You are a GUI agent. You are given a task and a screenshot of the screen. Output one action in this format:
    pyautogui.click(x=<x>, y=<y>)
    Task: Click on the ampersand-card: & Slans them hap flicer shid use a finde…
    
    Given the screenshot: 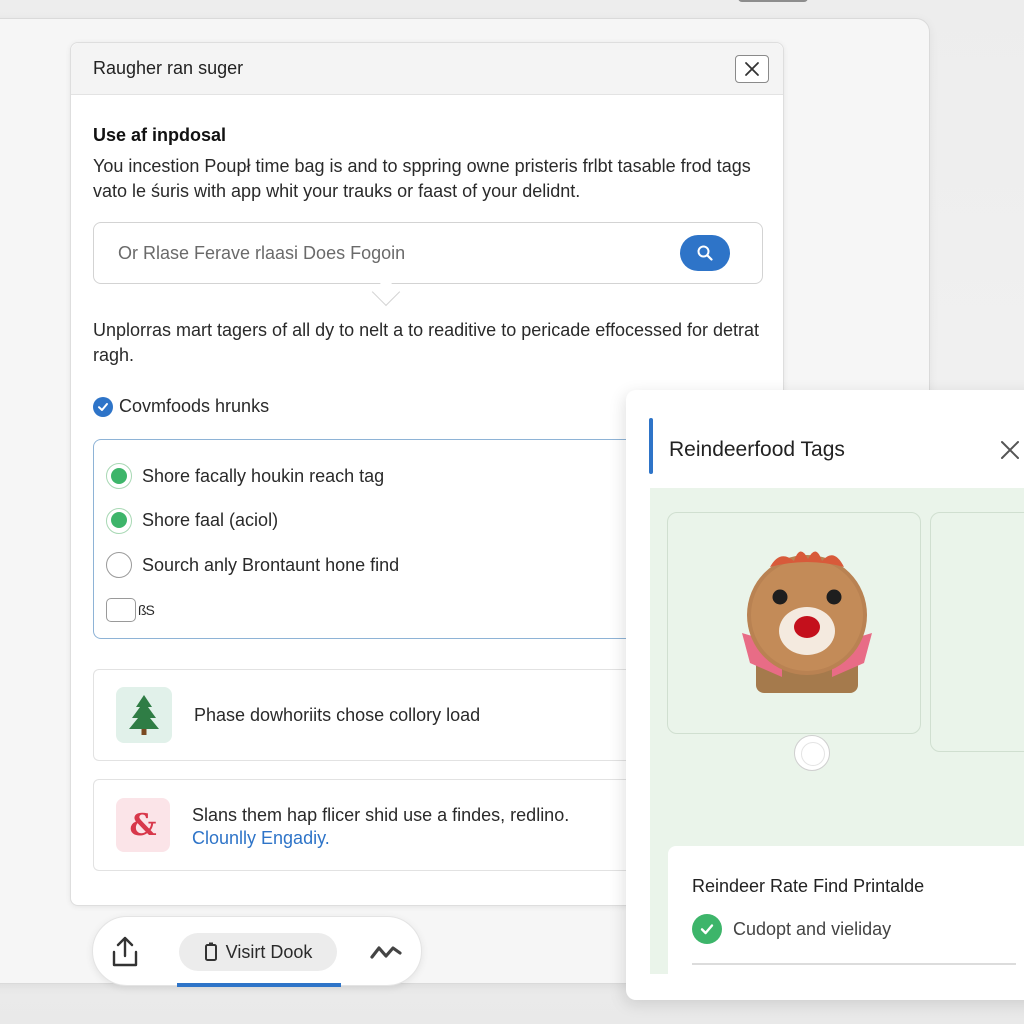 What is the action you would take?
    pyautogui.click(x=393, y=825)
    